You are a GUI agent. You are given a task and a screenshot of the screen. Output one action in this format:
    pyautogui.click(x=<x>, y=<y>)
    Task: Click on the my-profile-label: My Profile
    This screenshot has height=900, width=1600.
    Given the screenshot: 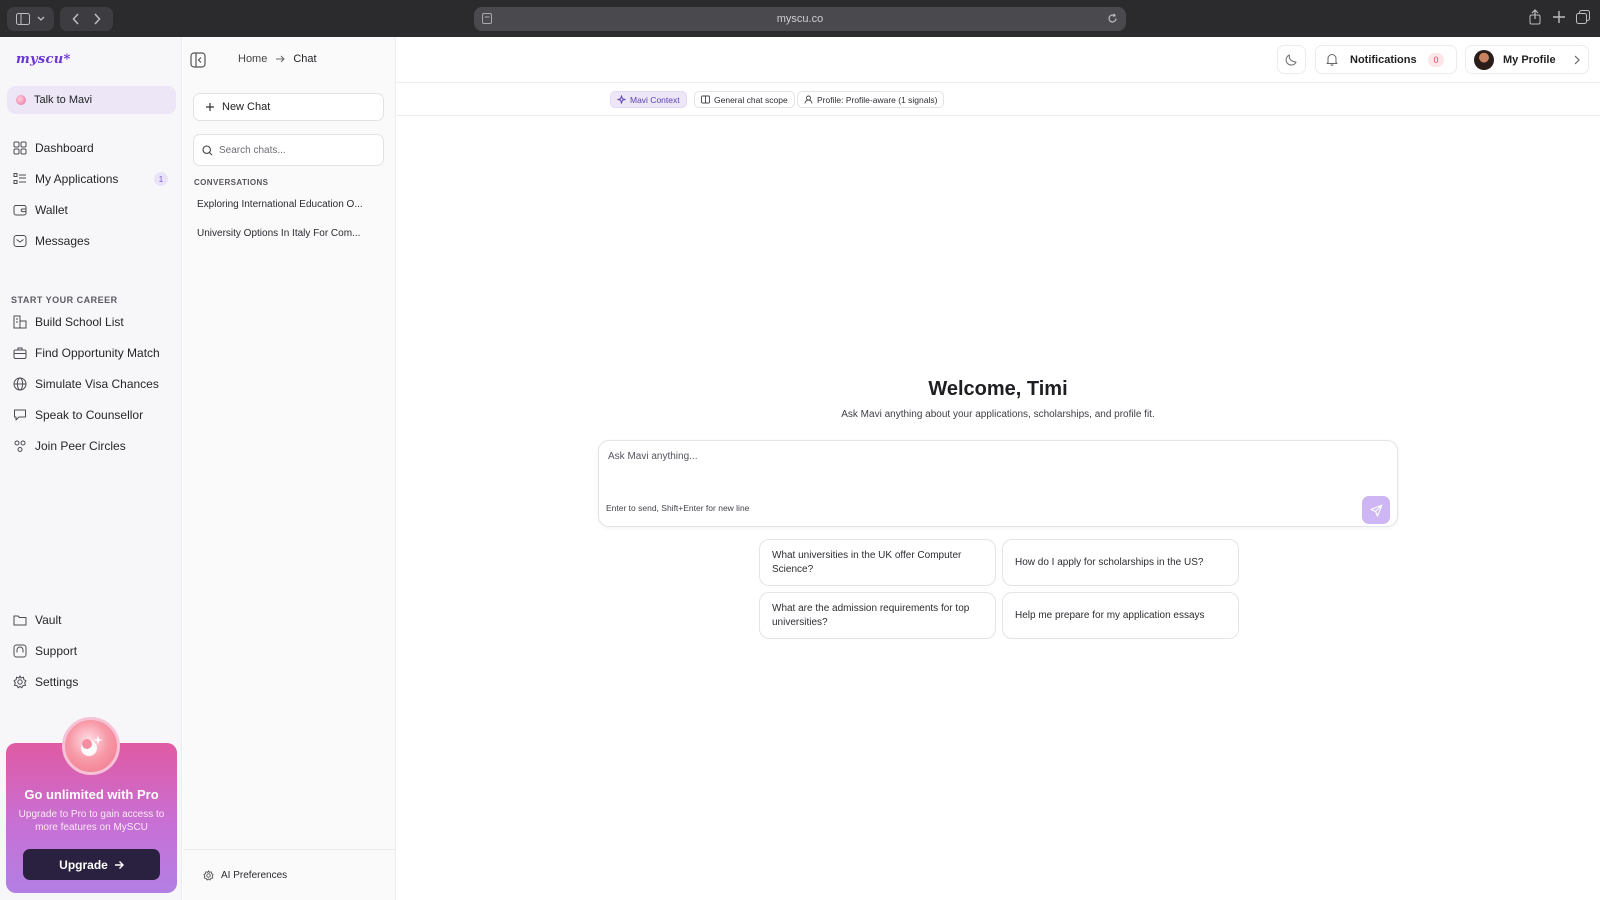 What is the action you would take?
    pyautogui.click(x=1529, y=59)
    